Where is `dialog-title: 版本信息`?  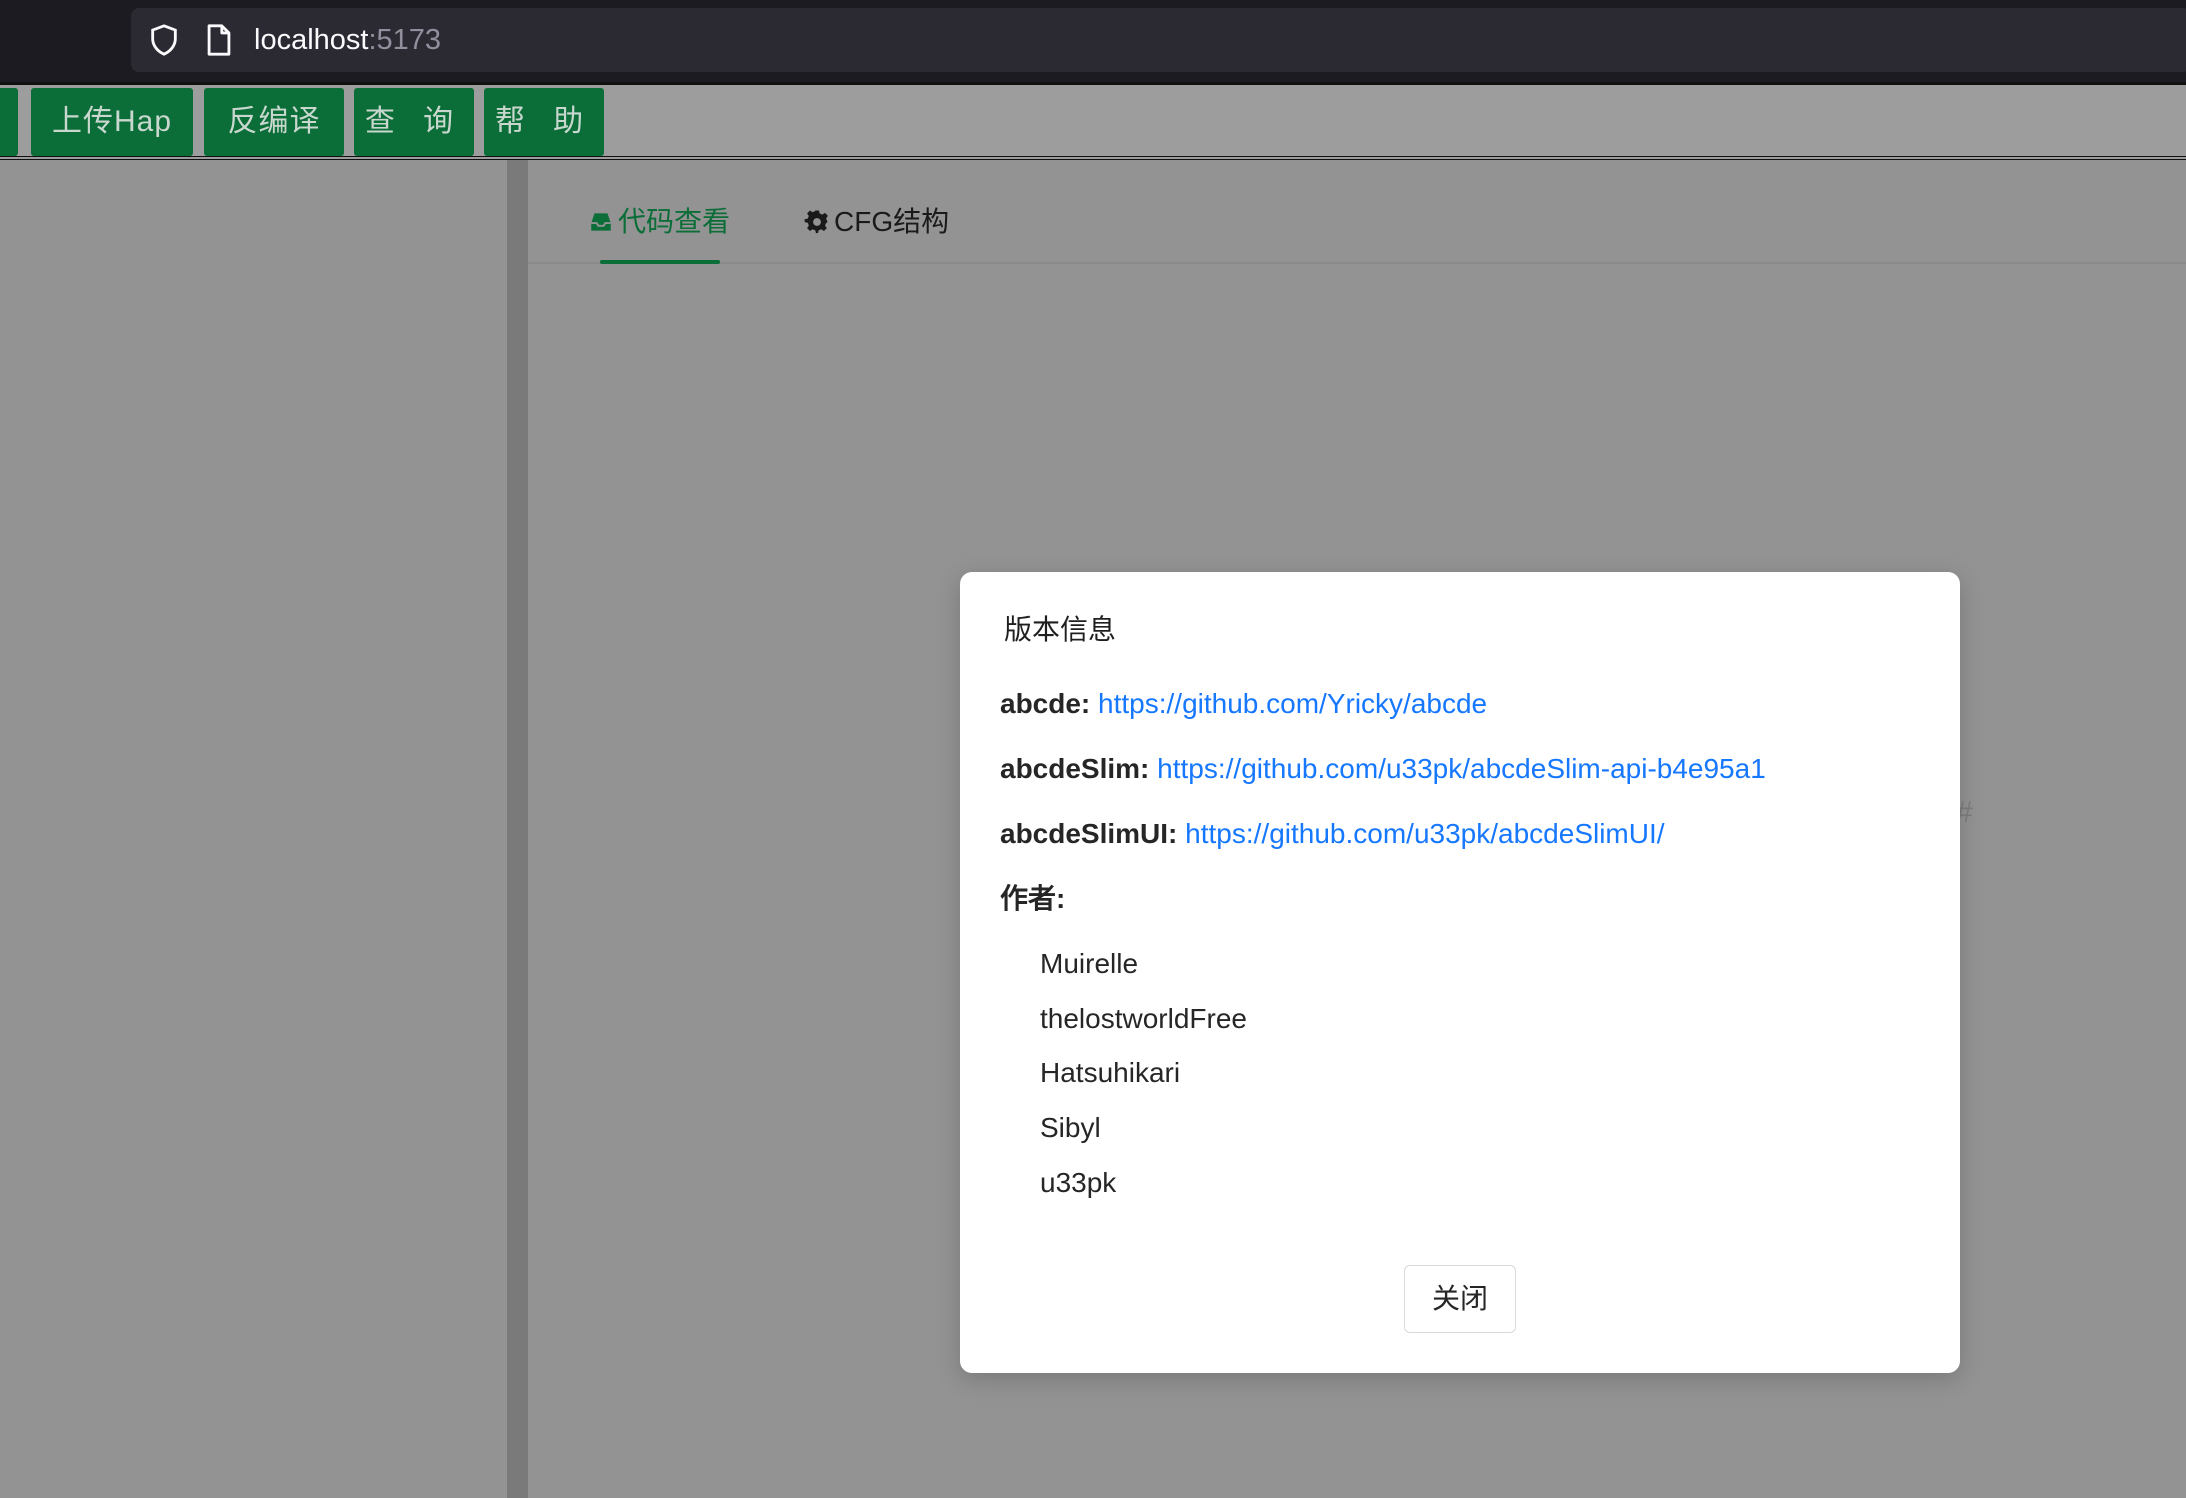 dialog-title: 版本信息 is located at coordinates (1060, 629).